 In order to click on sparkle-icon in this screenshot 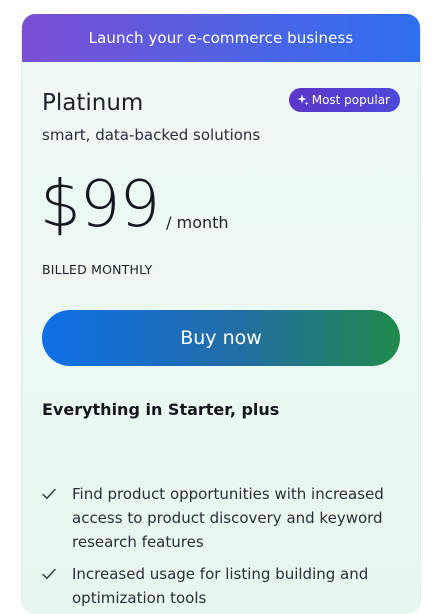, I will do `click(303, 100)`.